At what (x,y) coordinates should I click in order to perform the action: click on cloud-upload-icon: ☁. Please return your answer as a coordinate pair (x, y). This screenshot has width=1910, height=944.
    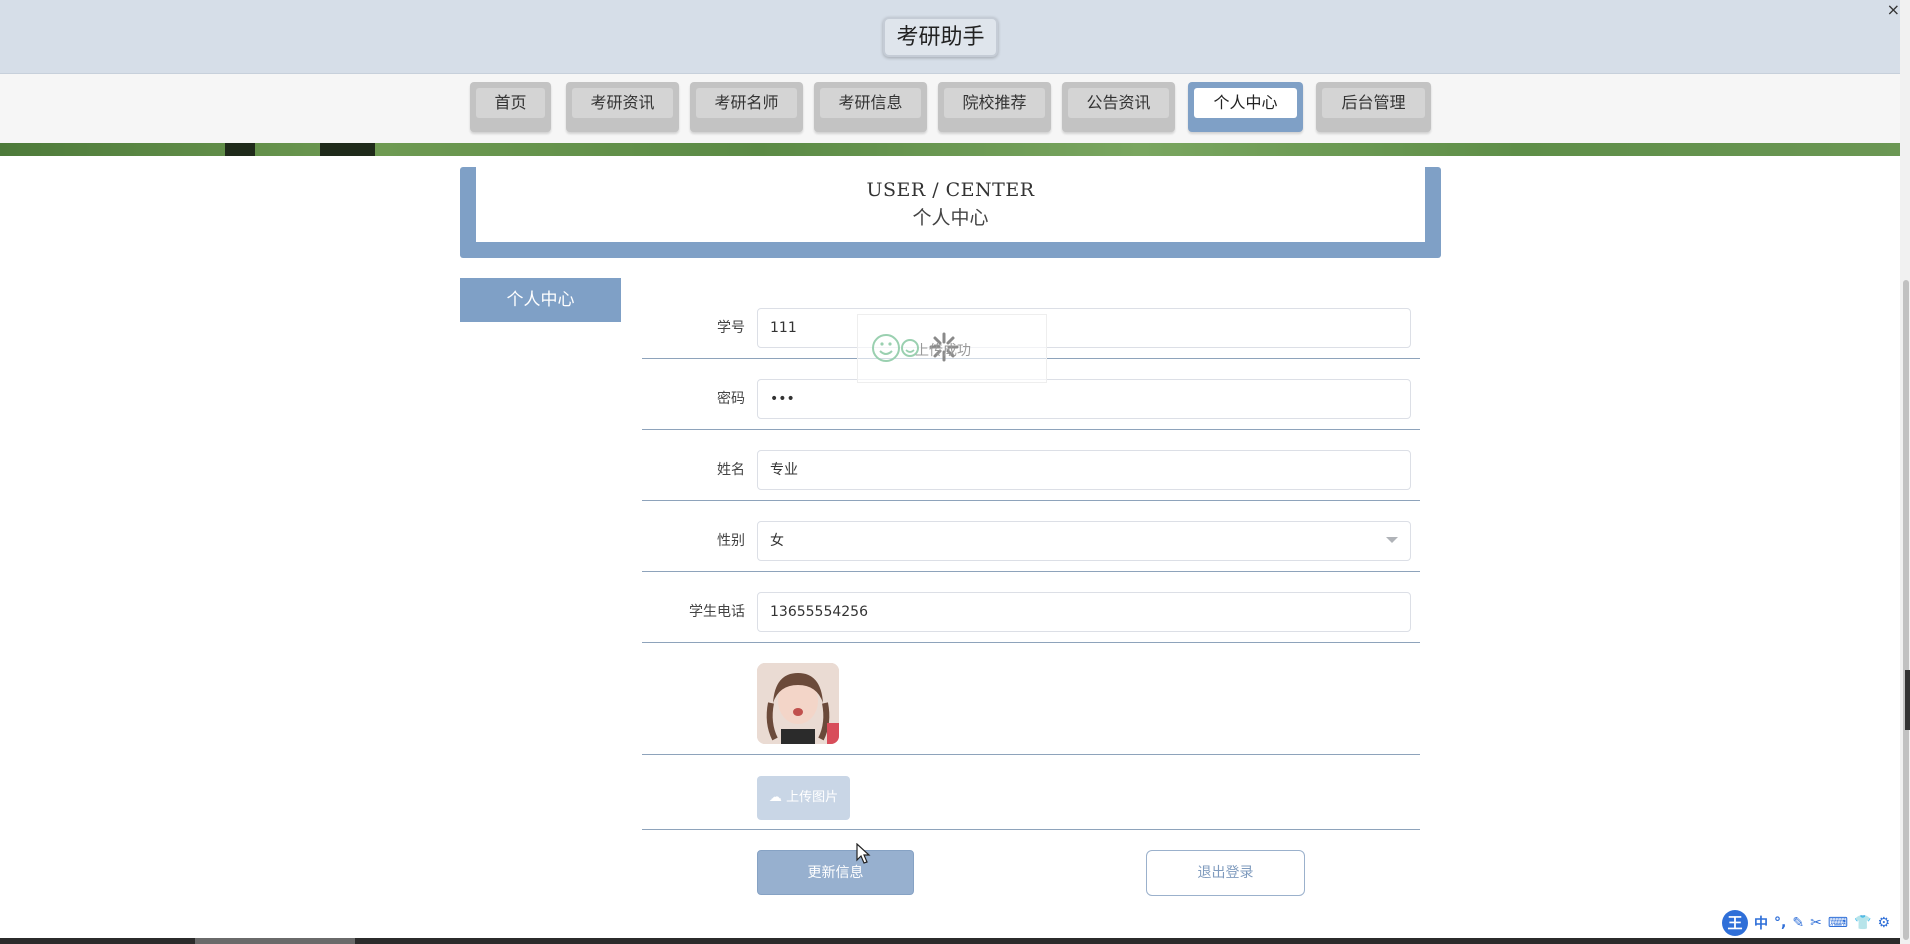
    Looking at the image, I should click on (775, 797).